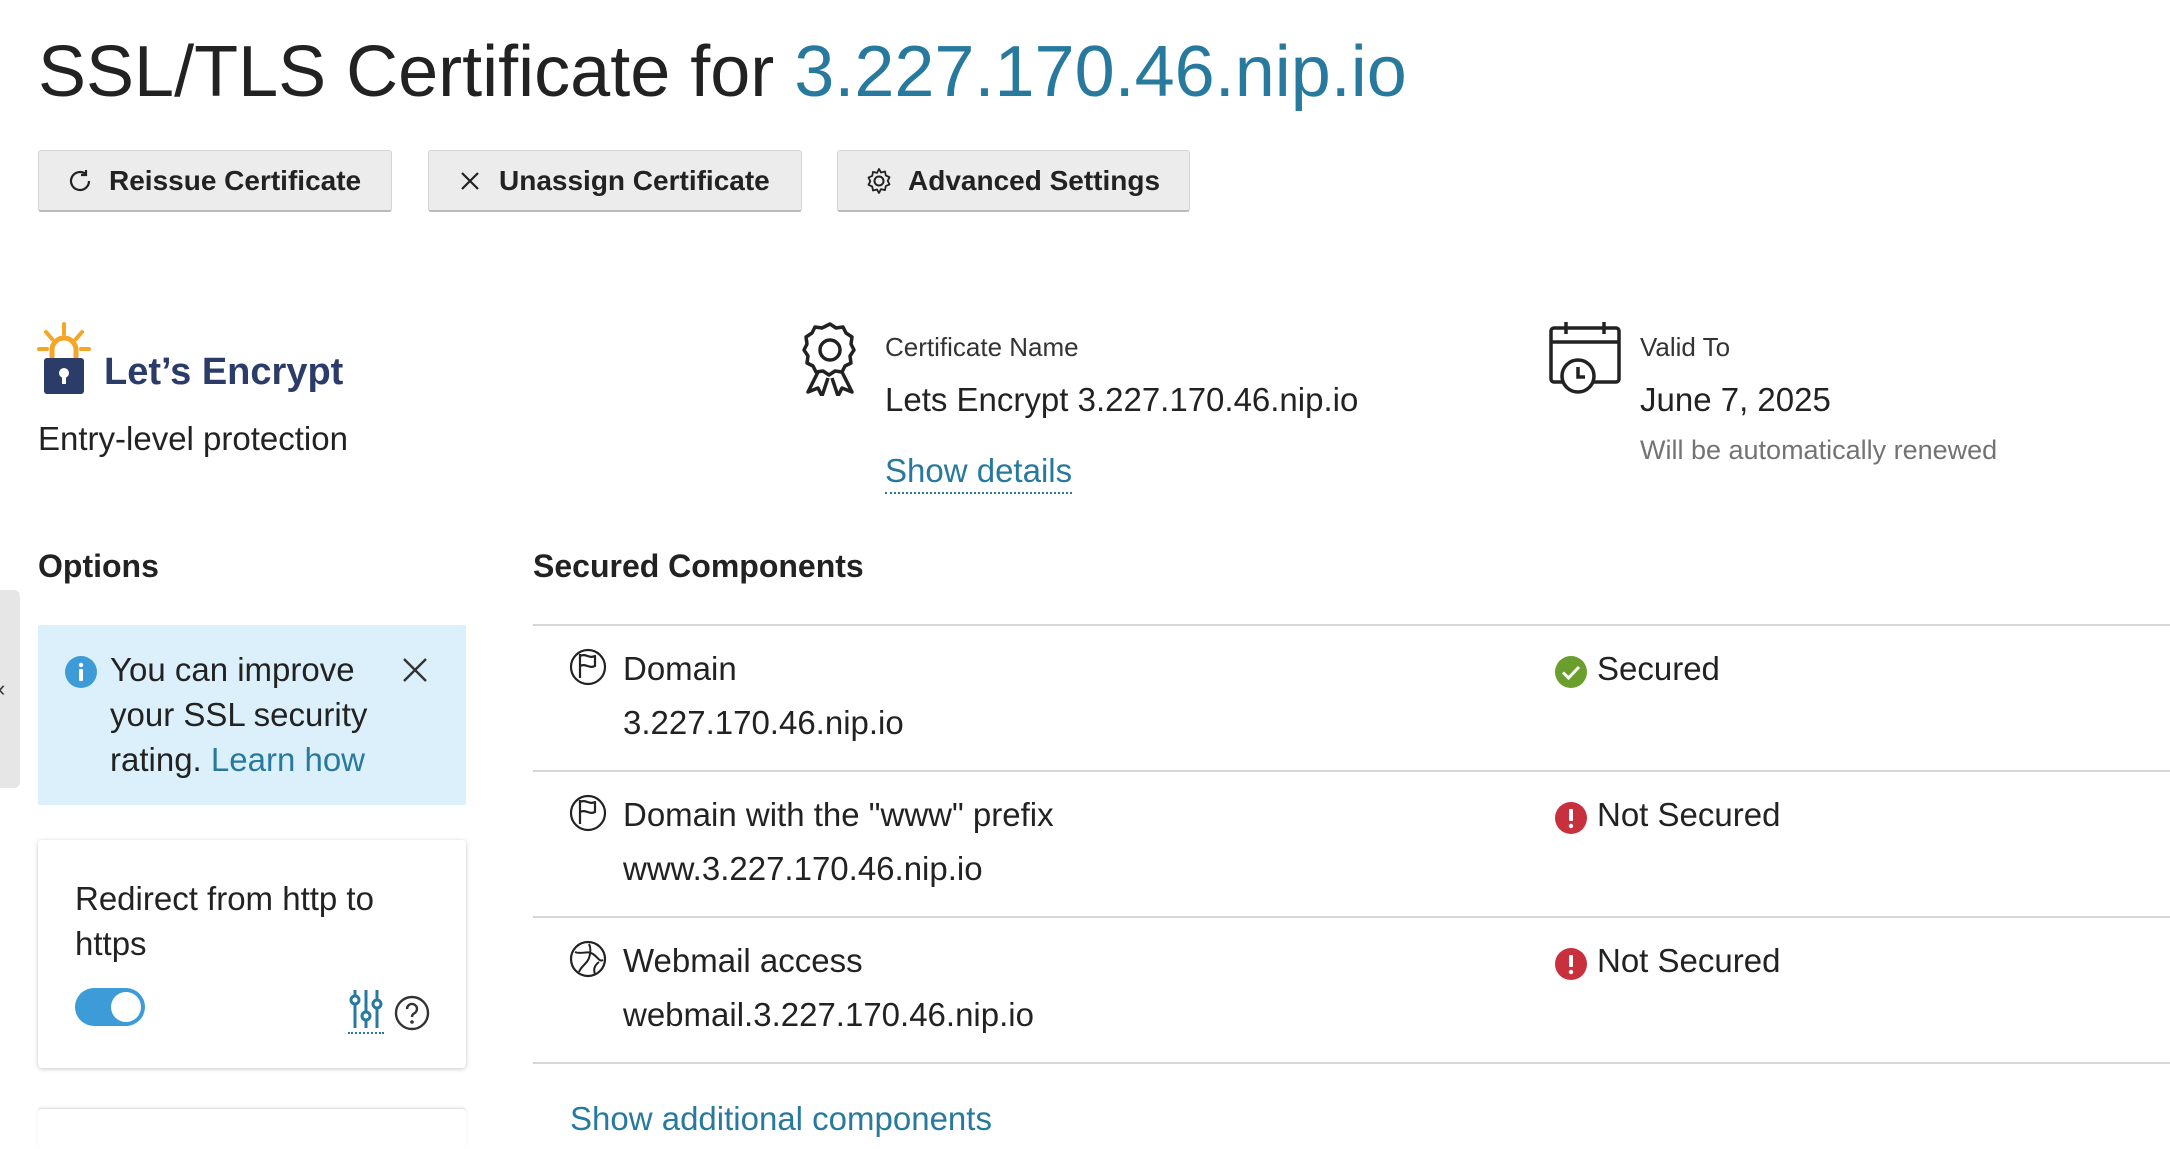 The height and width of the screenshot is (1149, 2170). I want to click on secured-component-row: Domain 3.227.170.46.nip.io Secured, so click(1351, 698).